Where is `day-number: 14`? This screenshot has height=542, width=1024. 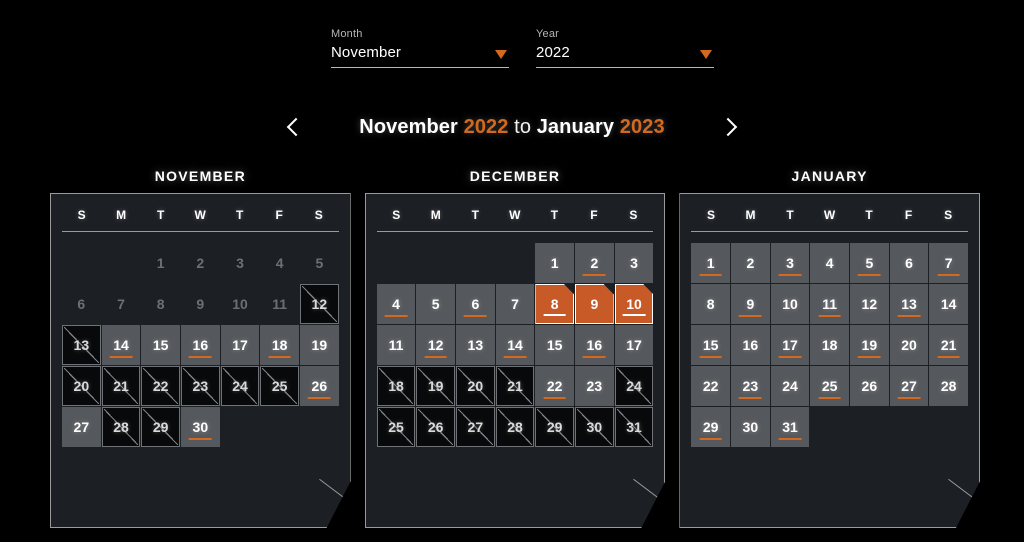
day-number: 14 is located at coordinates (948, 304).